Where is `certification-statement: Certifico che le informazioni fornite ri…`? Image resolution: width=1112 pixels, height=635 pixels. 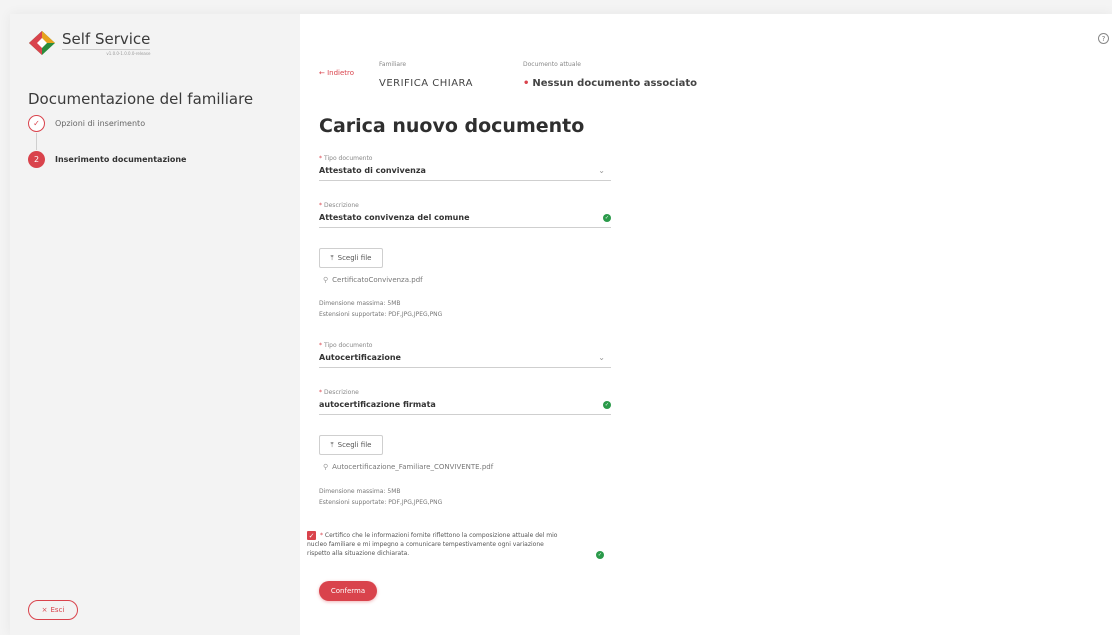 certification-statement: Certifico che le informazioni fornite ri… is located at coordinates (432, 544).